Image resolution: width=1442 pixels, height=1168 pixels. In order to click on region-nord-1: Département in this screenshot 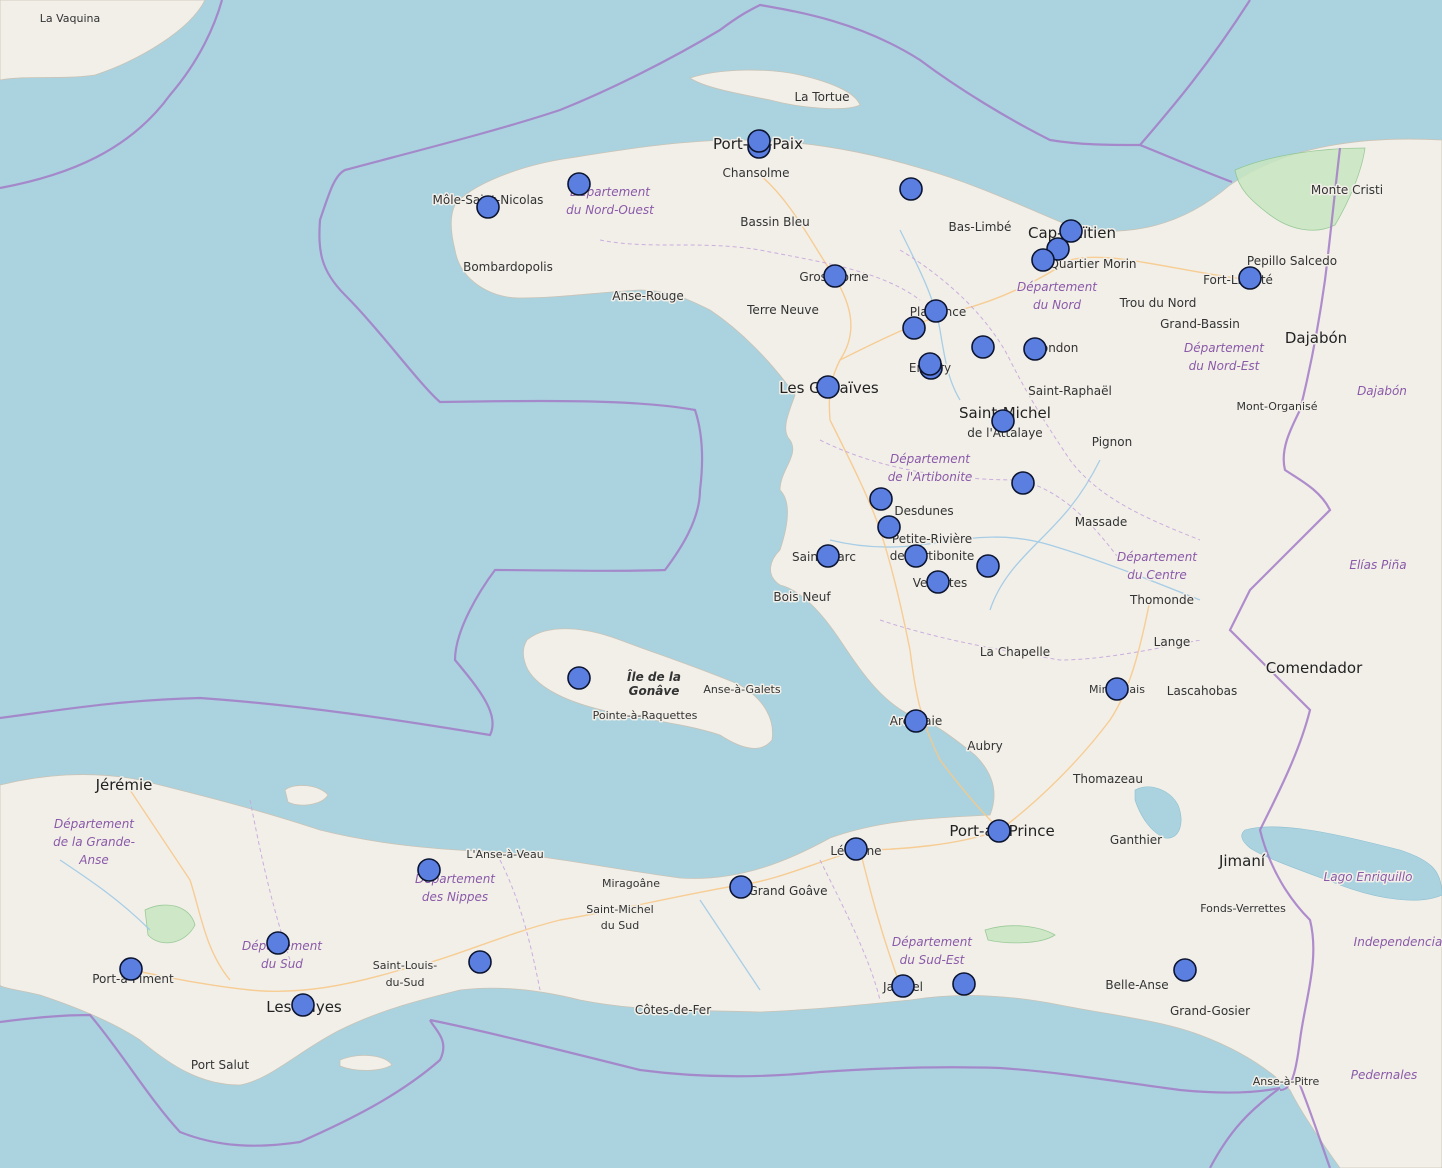, I will do `click(1057, 287)`.